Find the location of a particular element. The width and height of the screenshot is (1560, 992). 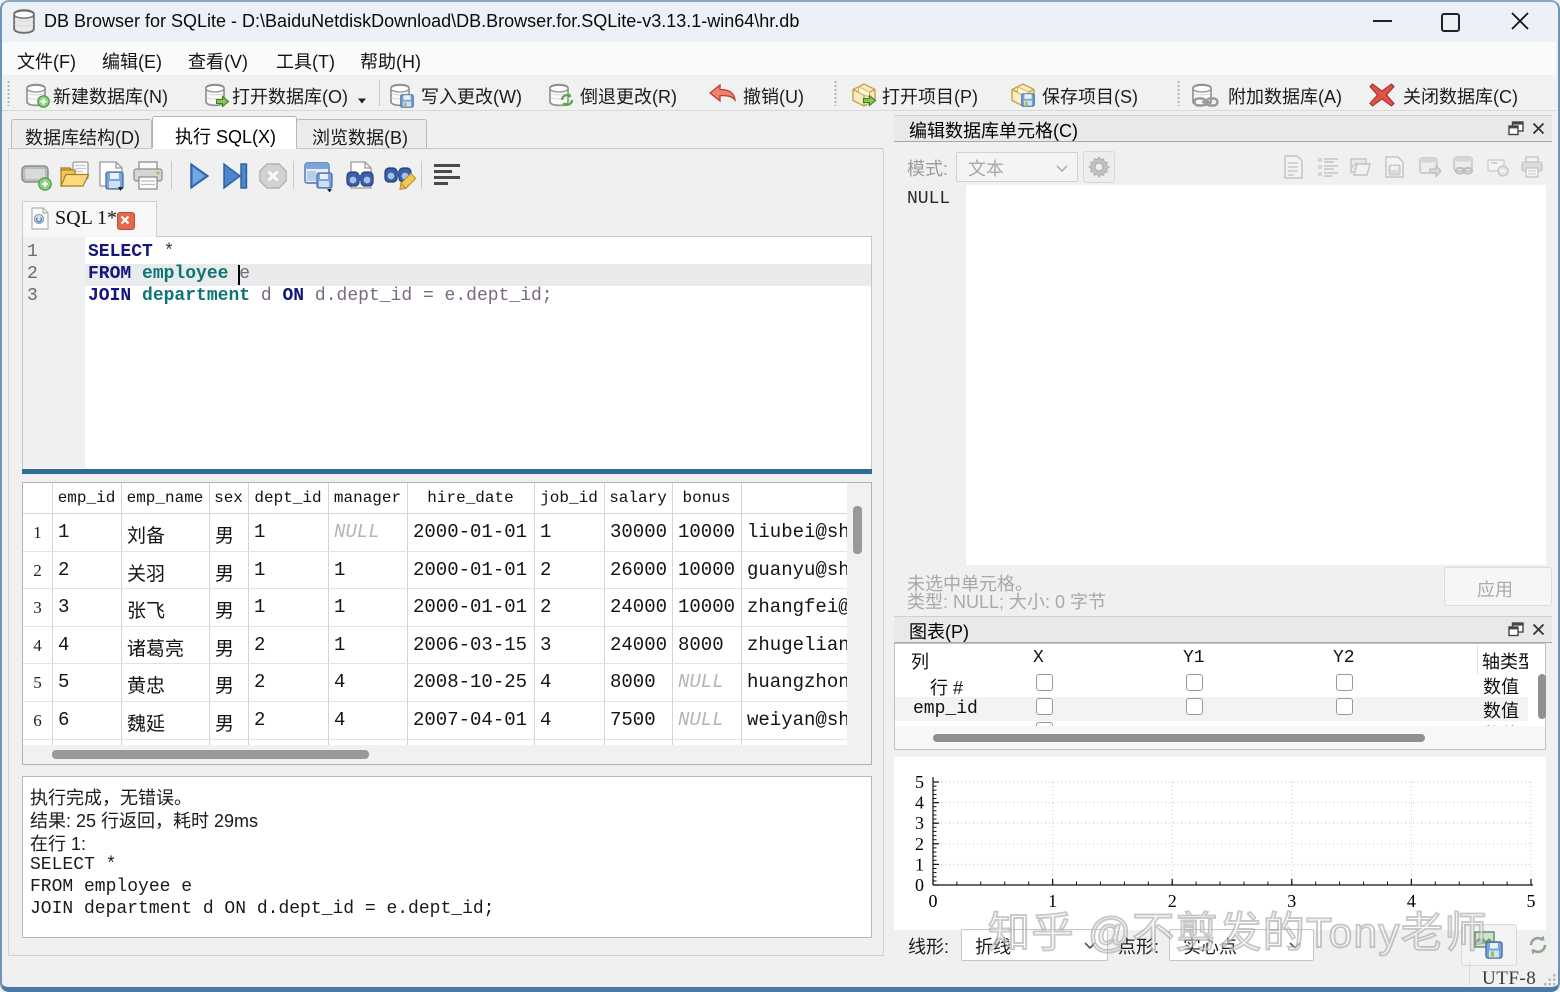

svg-text: 2 is located at coordinates (919, 844).